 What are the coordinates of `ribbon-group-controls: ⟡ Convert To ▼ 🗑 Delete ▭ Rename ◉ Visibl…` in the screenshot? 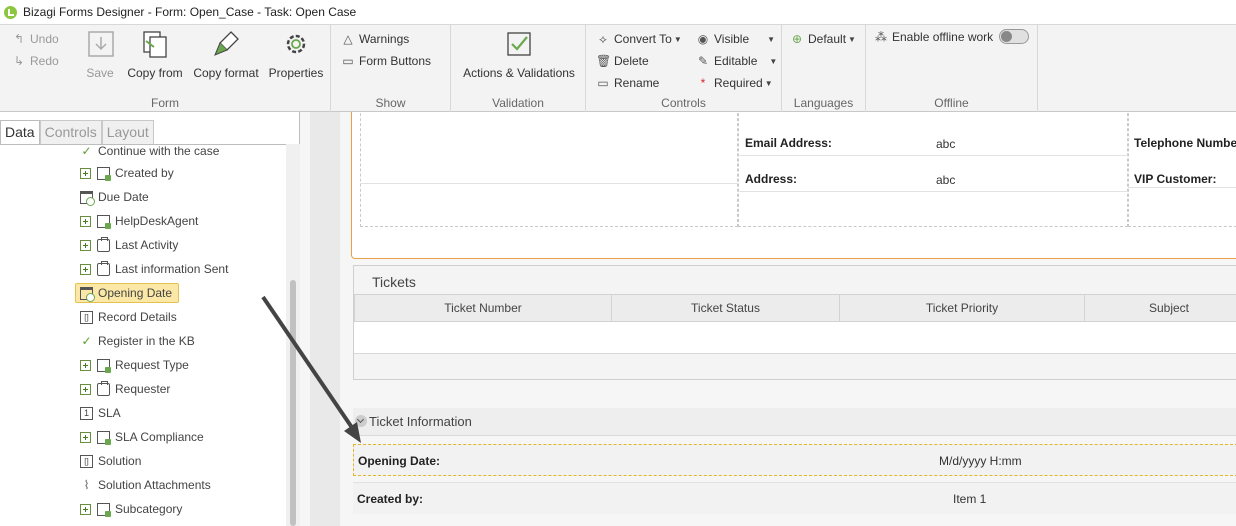 It's located at (684, 69).